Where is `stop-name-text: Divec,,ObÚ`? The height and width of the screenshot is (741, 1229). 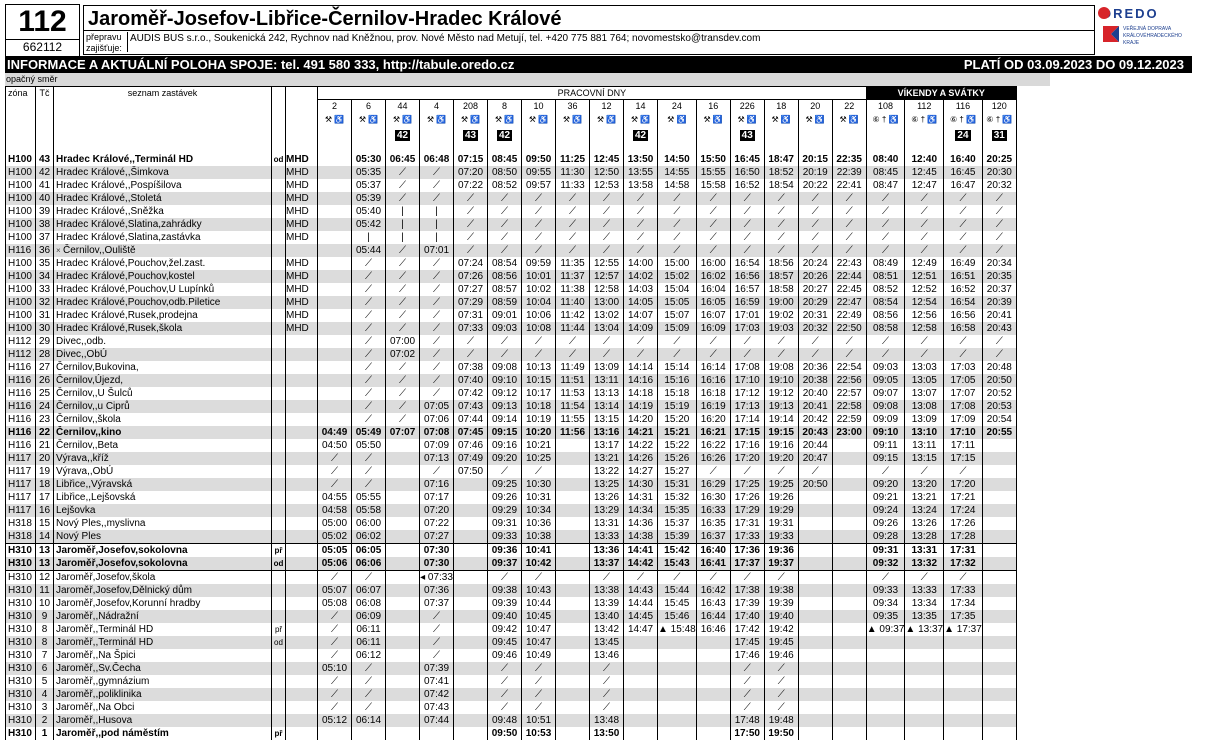
stop-name-text: Divec,,ObÚ is located at coordinates (82, 354).